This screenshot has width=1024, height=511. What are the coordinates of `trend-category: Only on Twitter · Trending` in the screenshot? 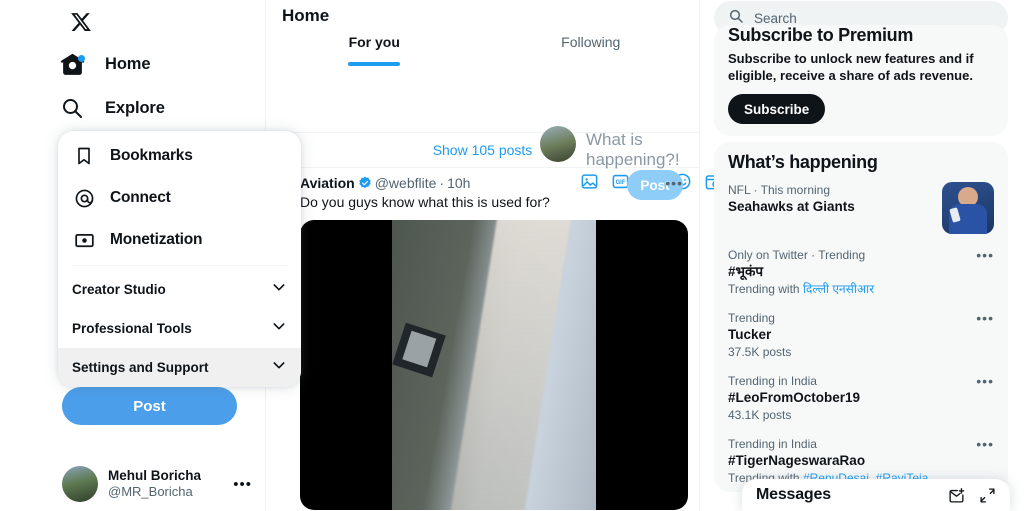 It's located at (797, 255).